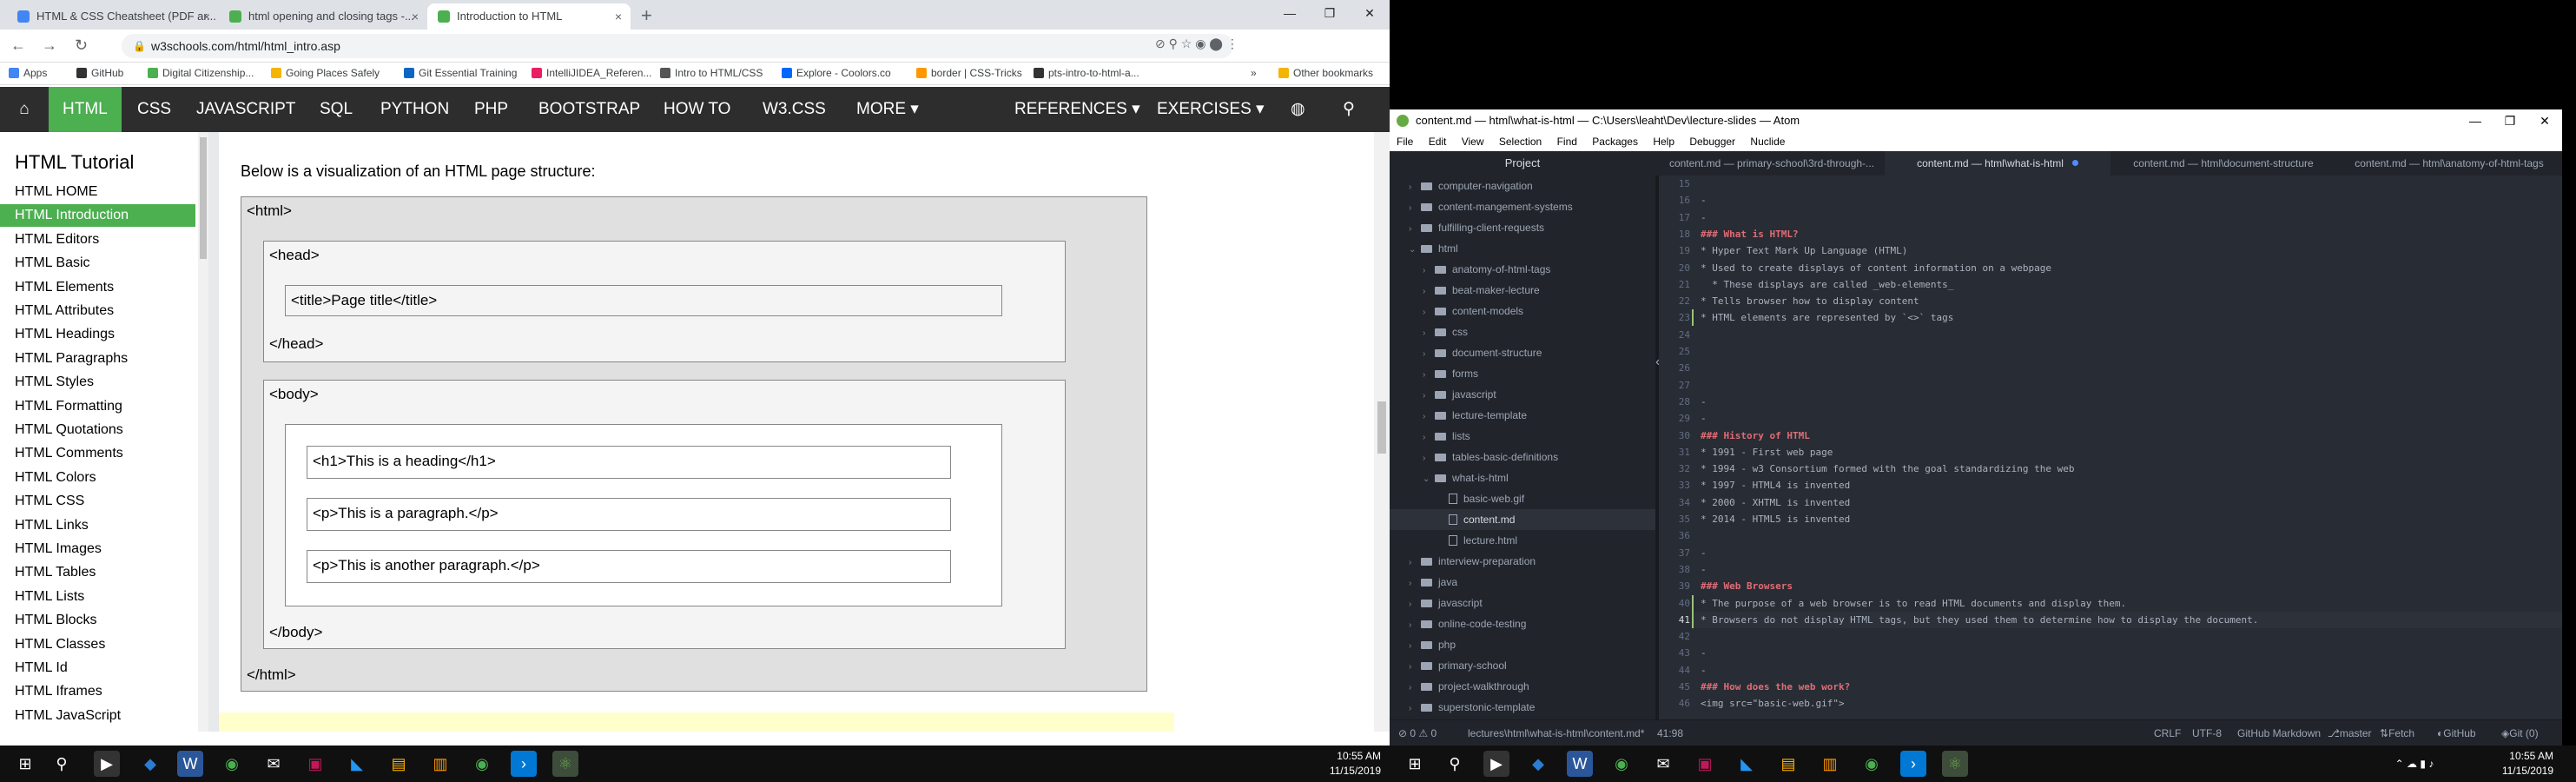  What do you see at coordinates (2544, 121) in the screenshot?
I see `close-window-icon: ✕` at bounding box center [2544, 121].